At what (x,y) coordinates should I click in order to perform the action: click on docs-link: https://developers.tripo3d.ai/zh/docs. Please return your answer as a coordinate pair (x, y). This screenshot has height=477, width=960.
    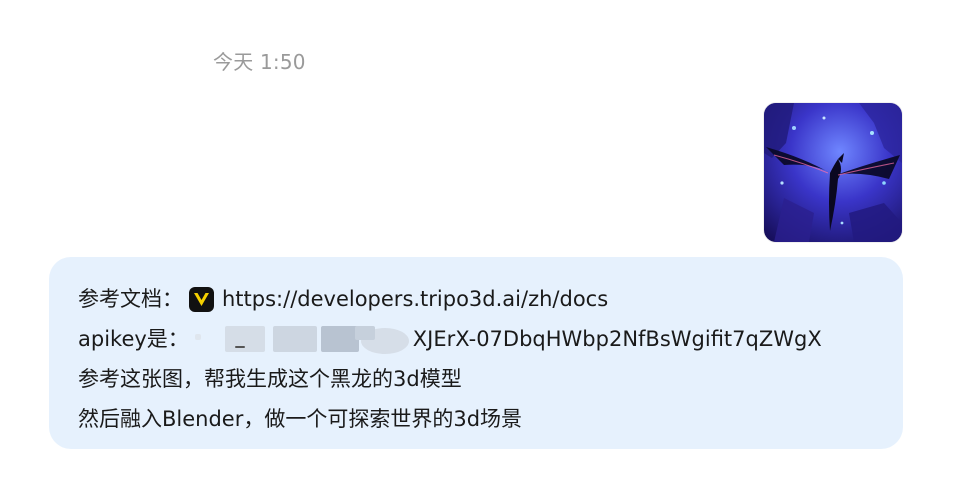
    Looking at the image, I should click on (415, 299).